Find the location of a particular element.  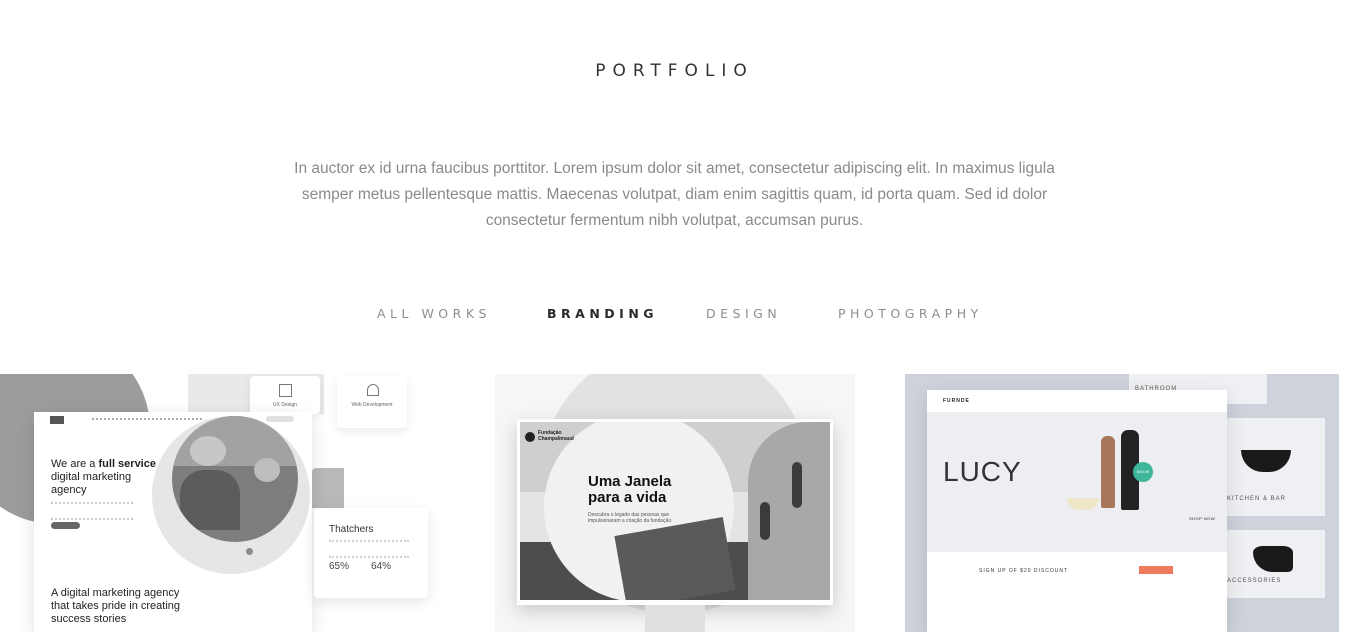

stats-card: Thatchers 65% 64% is located at coordinates (371, 553).